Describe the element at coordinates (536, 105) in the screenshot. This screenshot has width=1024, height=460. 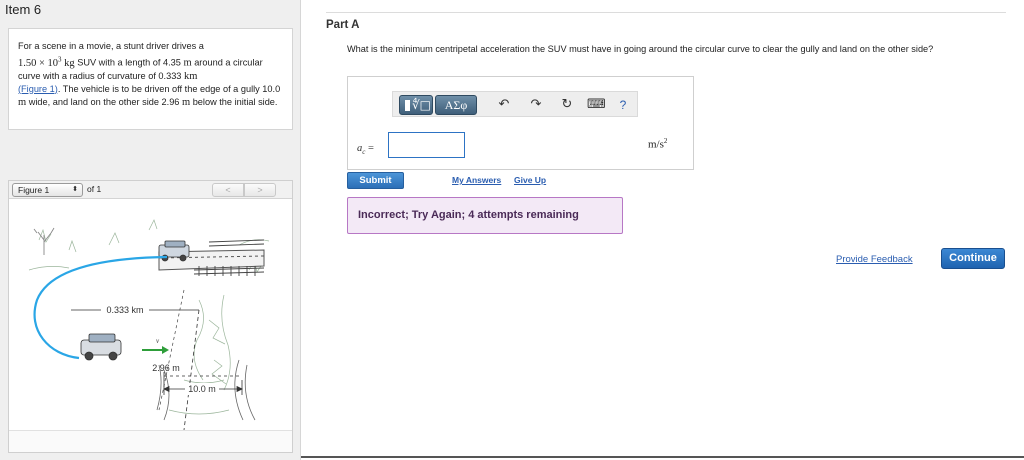
I see `redo-icon: ↷` at that location.